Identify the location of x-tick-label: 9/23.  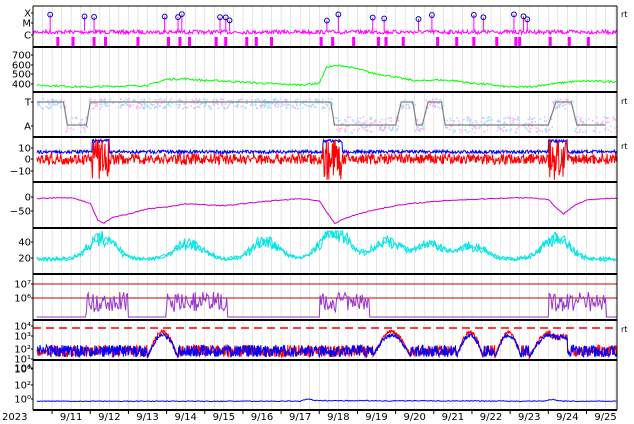
(529, 417).